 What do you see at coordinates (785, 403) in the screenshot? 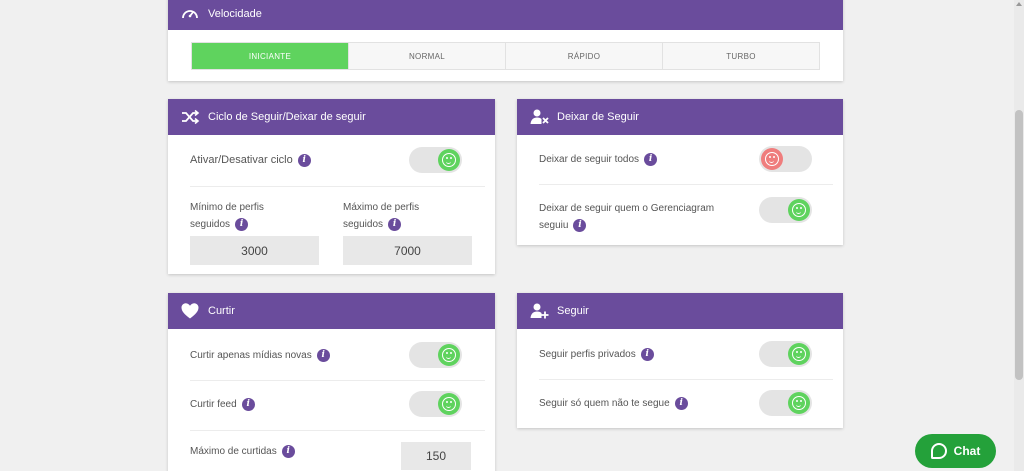
I see `follow-nonfollowers-toggle` at bounding box center [785, 403].